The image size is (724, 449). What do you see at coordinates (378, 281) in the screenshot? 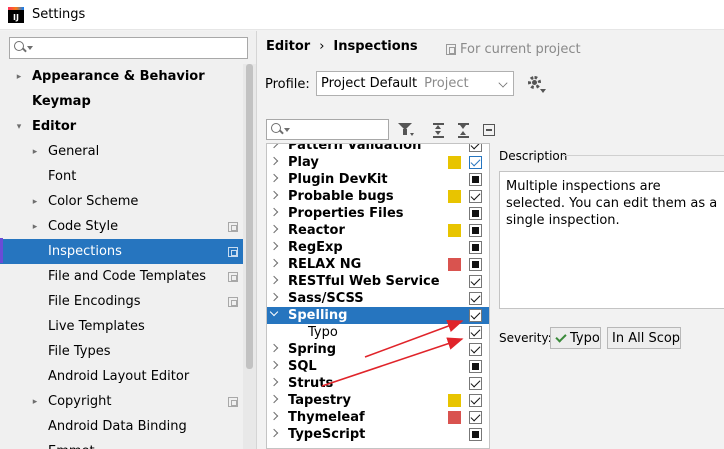
I see `inspection-row: RESTful Web Service` at bounding box center [378, 281].